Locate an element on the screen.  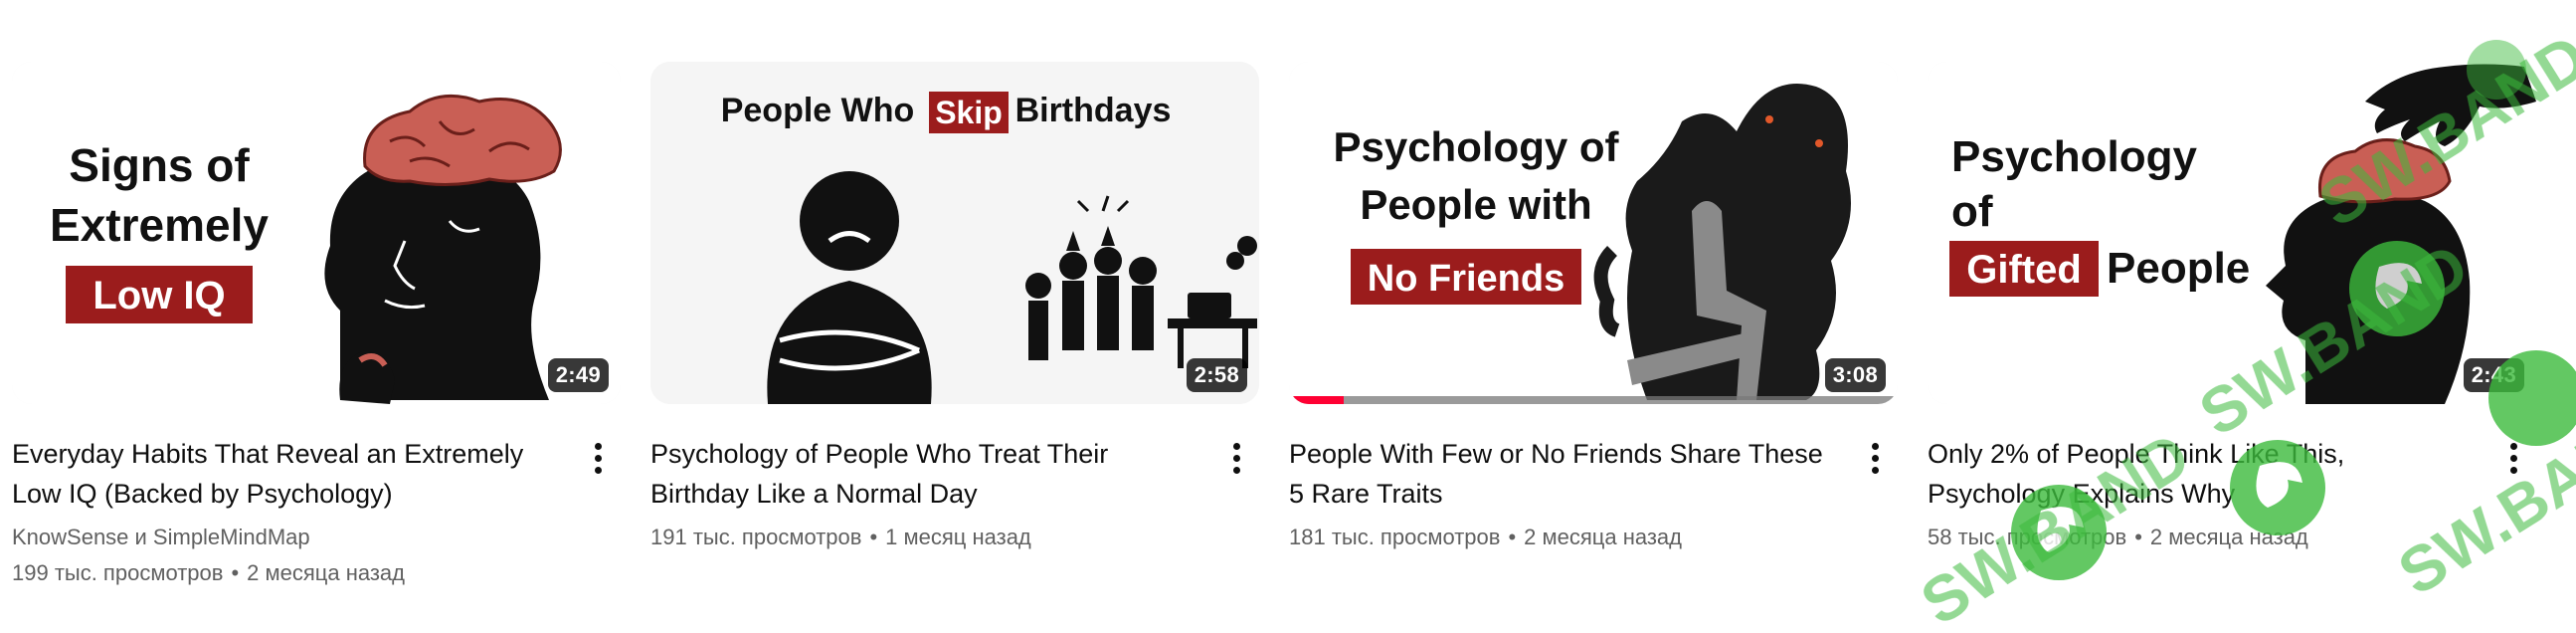
video-title-line-2: Psychology Explains Why is located at coordinates (2082, 494).